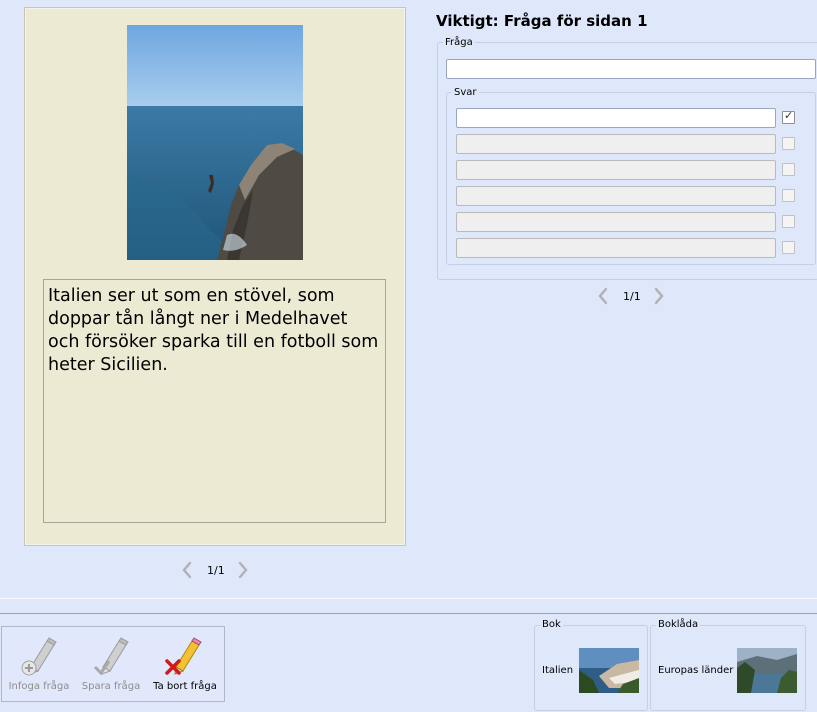  I want to click on boklada-legend: Boklåda, so click(678, 624).